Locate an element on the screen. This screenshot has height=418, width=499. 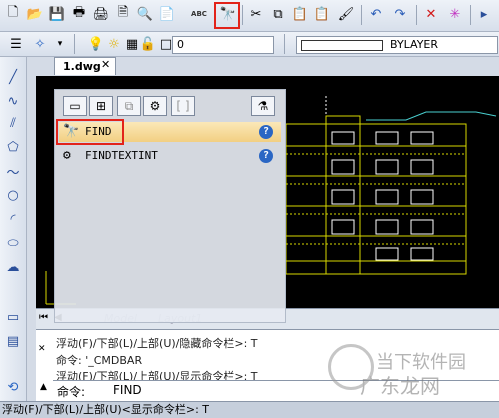
draw-toolbar: ╱ ∿ ⫽ ⬠ 〜 ○ ◜ ⬭ ☁ ▭ ▤ ⟲ is located at coordinates (13, 237).